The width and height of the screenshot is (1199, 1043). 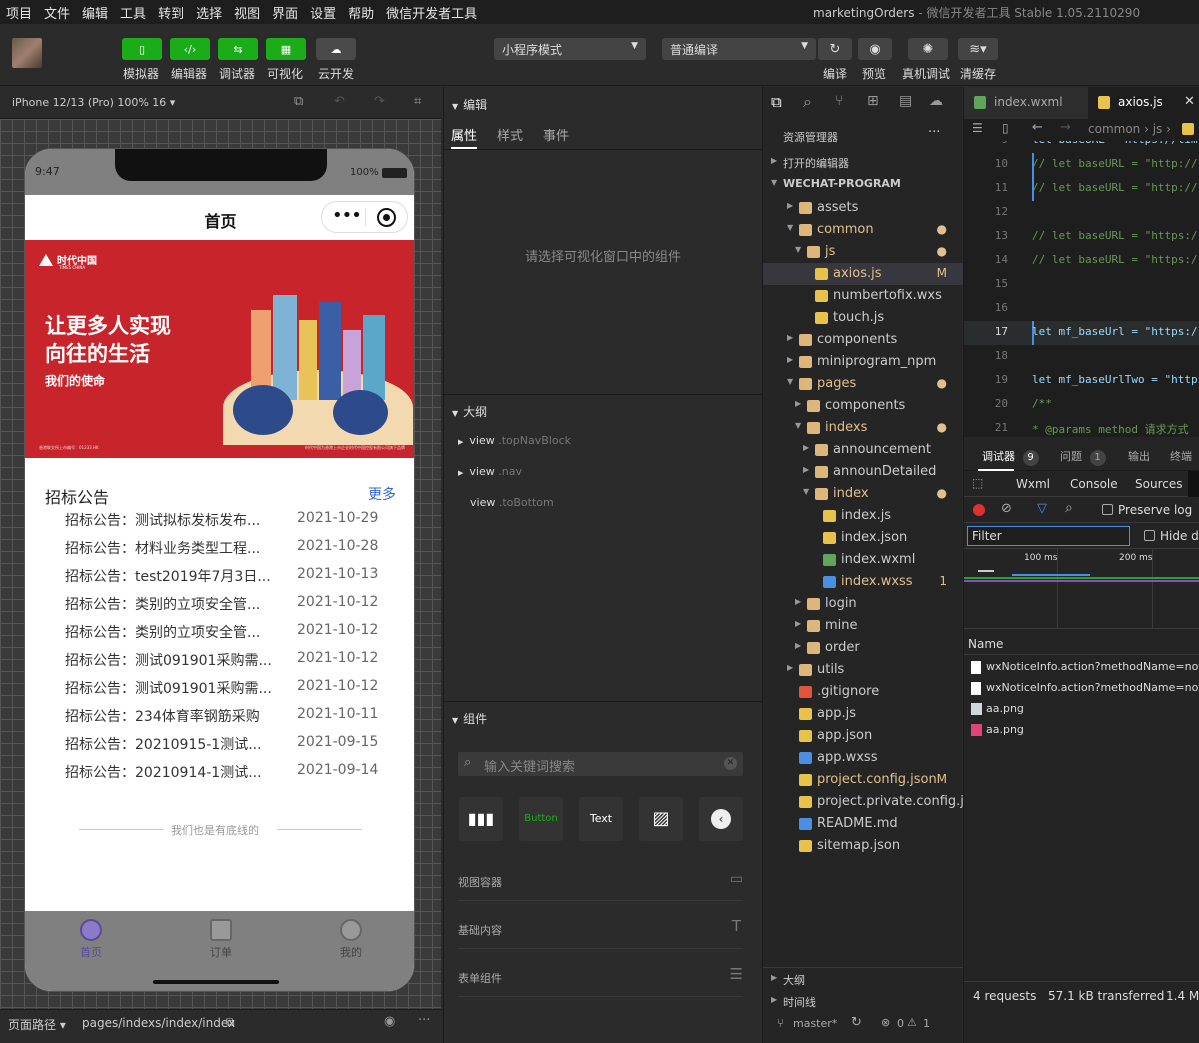 What do you see at coordinates (863, 230) in the screenshot?
I see `folder-item: ▼ common ●` at bounding box center [863, 230].